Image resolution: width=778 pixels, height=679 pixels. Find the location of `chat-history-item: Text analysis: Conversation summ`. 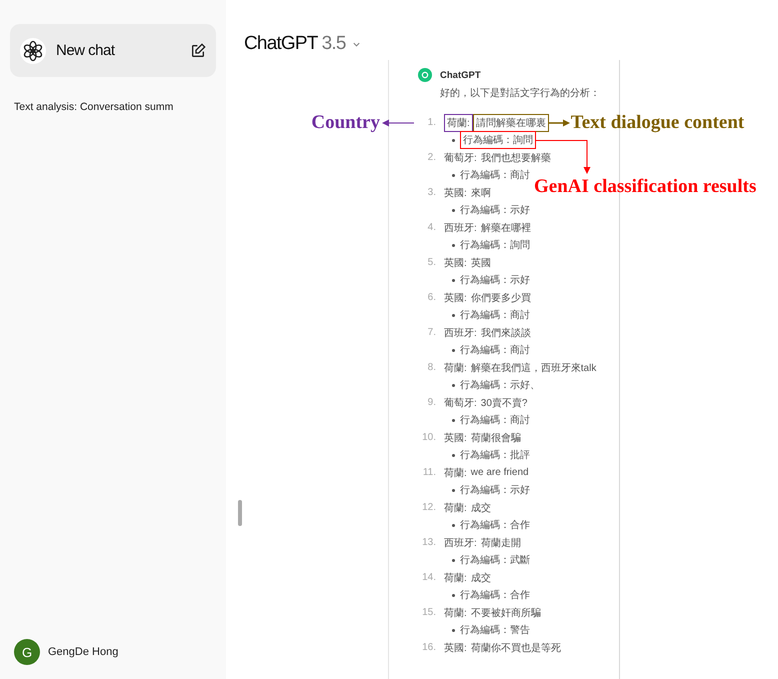

chat-history-item: Text analysis: Conversation summ is located at coordinates (113, 107).